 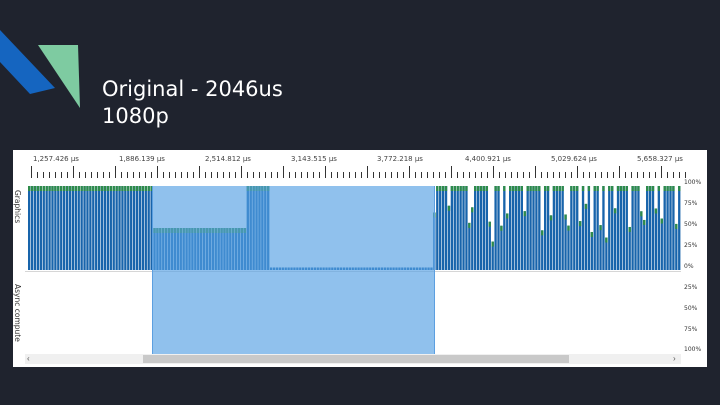 I want to click on scroll-right-arrow-icon: ›, so click(x=674, y=359).